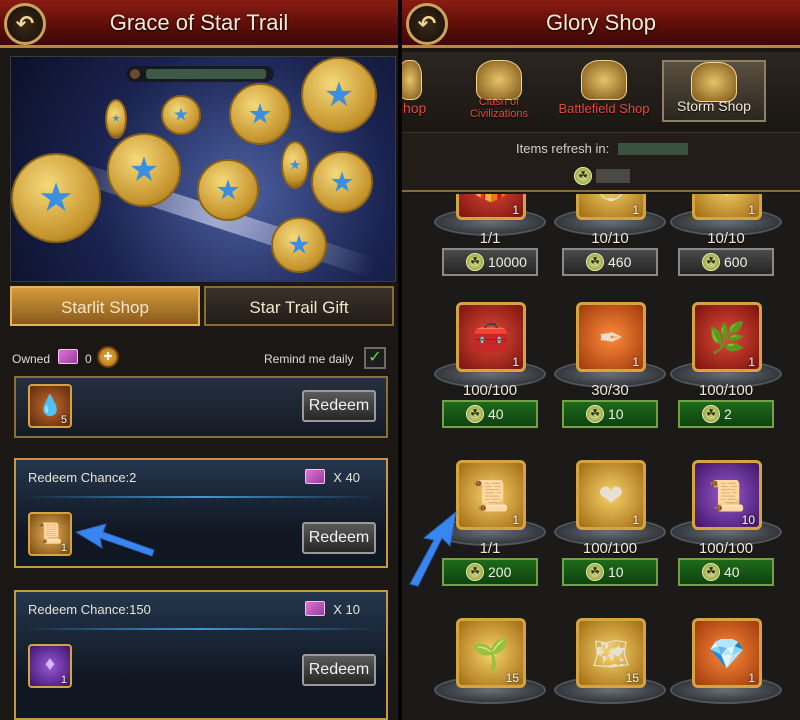  What do you see at coordinates (31, 359) in the screenshot?
I see `owned-label: Owned` at bounding box center [31, 359].